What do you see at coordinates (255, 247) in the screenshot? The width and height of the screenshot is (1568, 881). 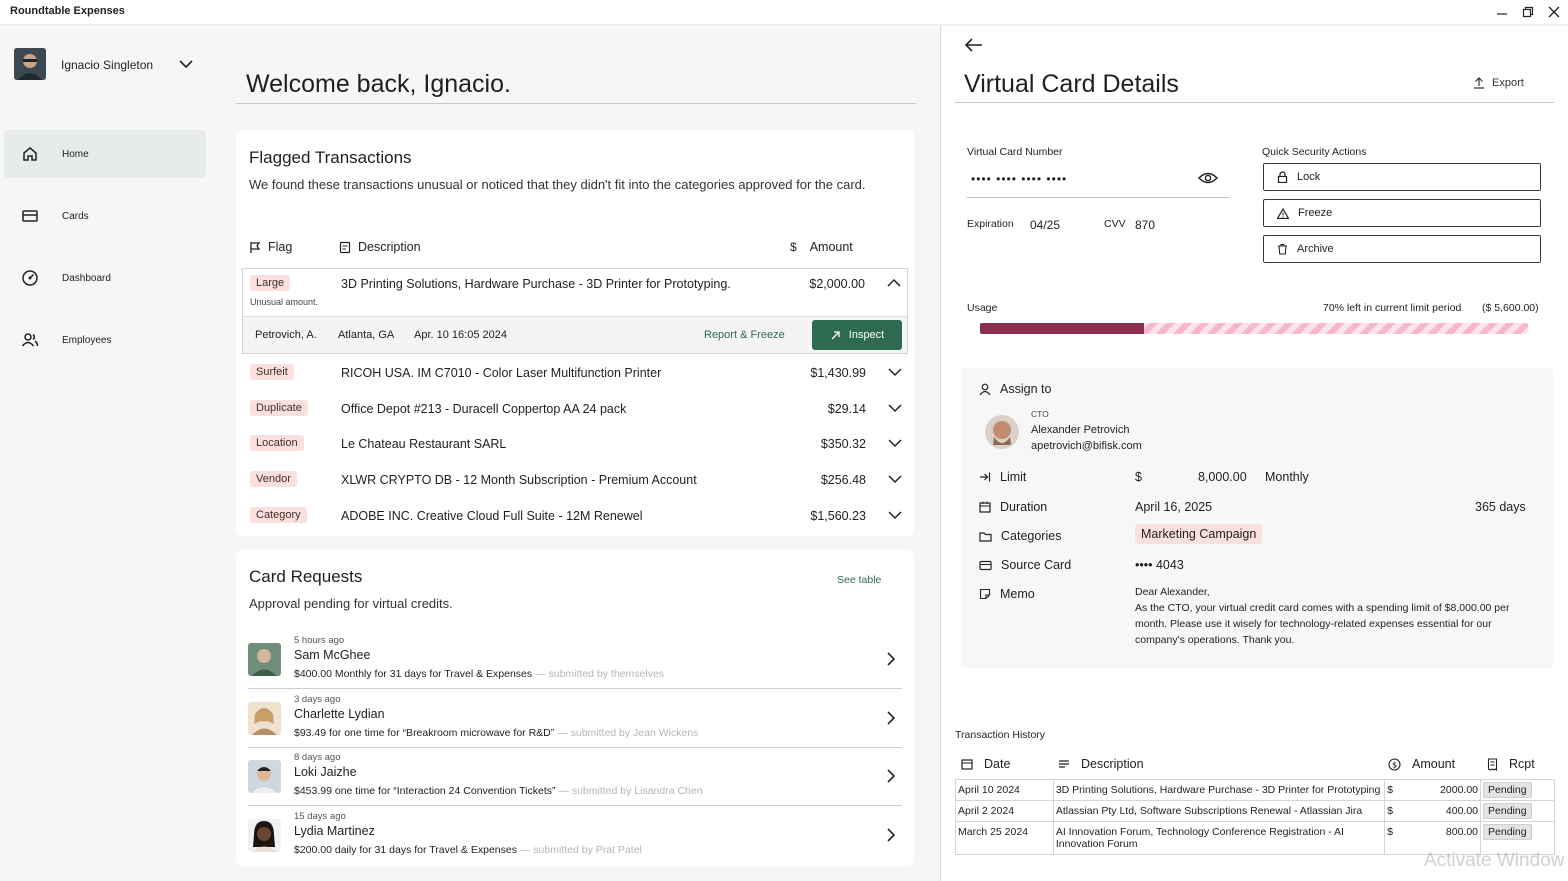 I see `flag-icon` at bounding box center [255, 247].